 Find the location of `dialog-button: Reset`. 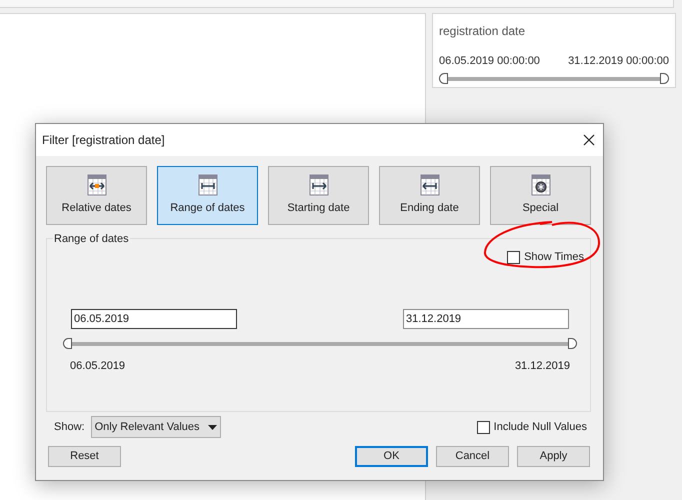

dialog-button: Reset is located at coordinates (84, 456).